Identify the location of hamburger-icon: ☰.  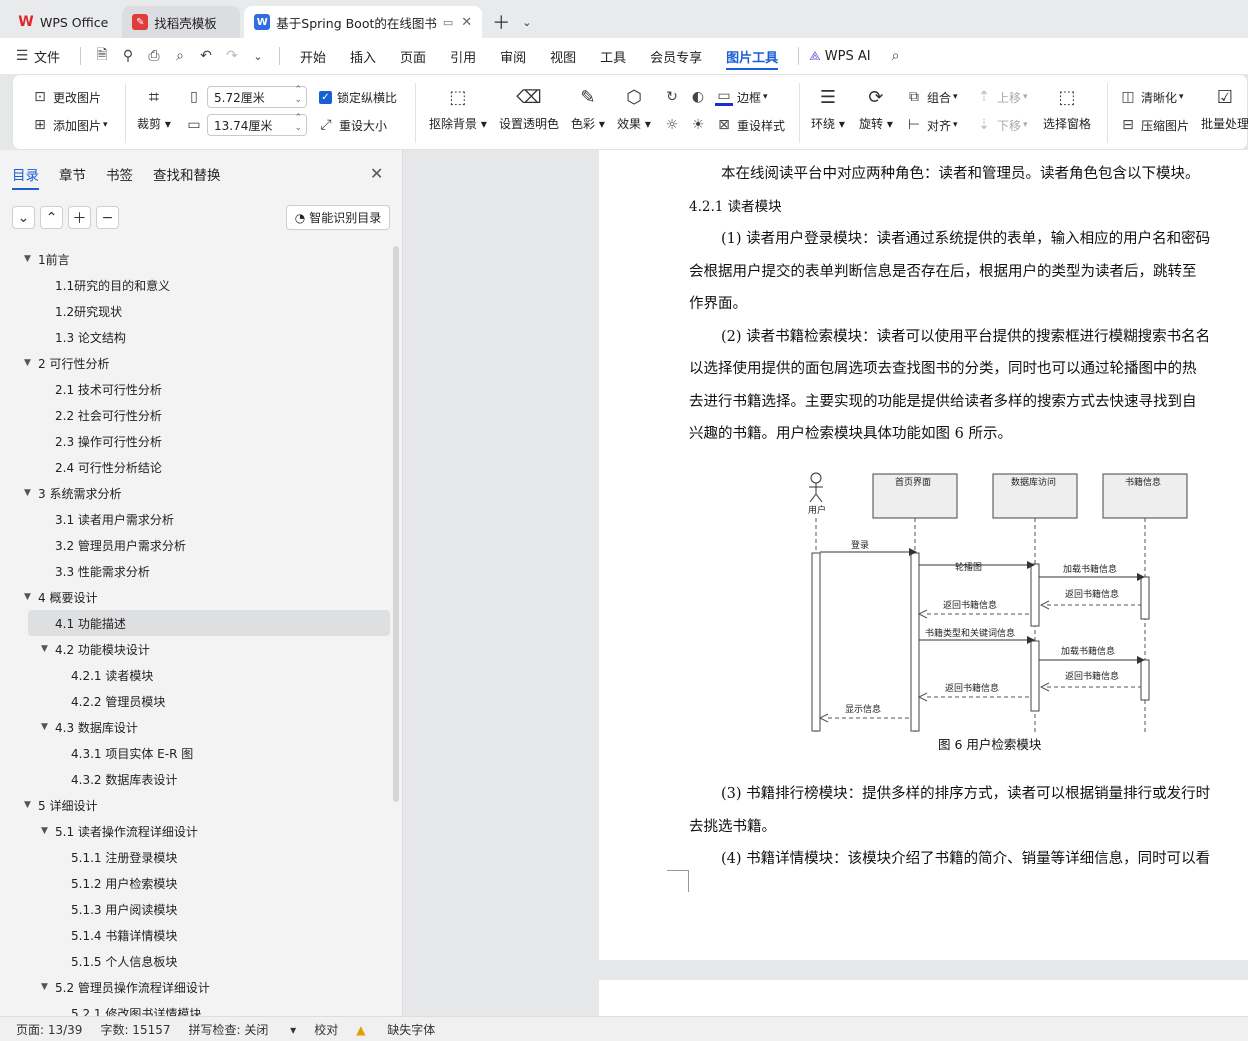
(22, 56).